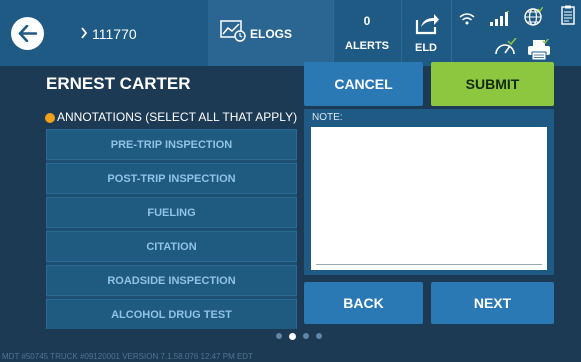  I want to click on share-export-icon, so click(427, 24).